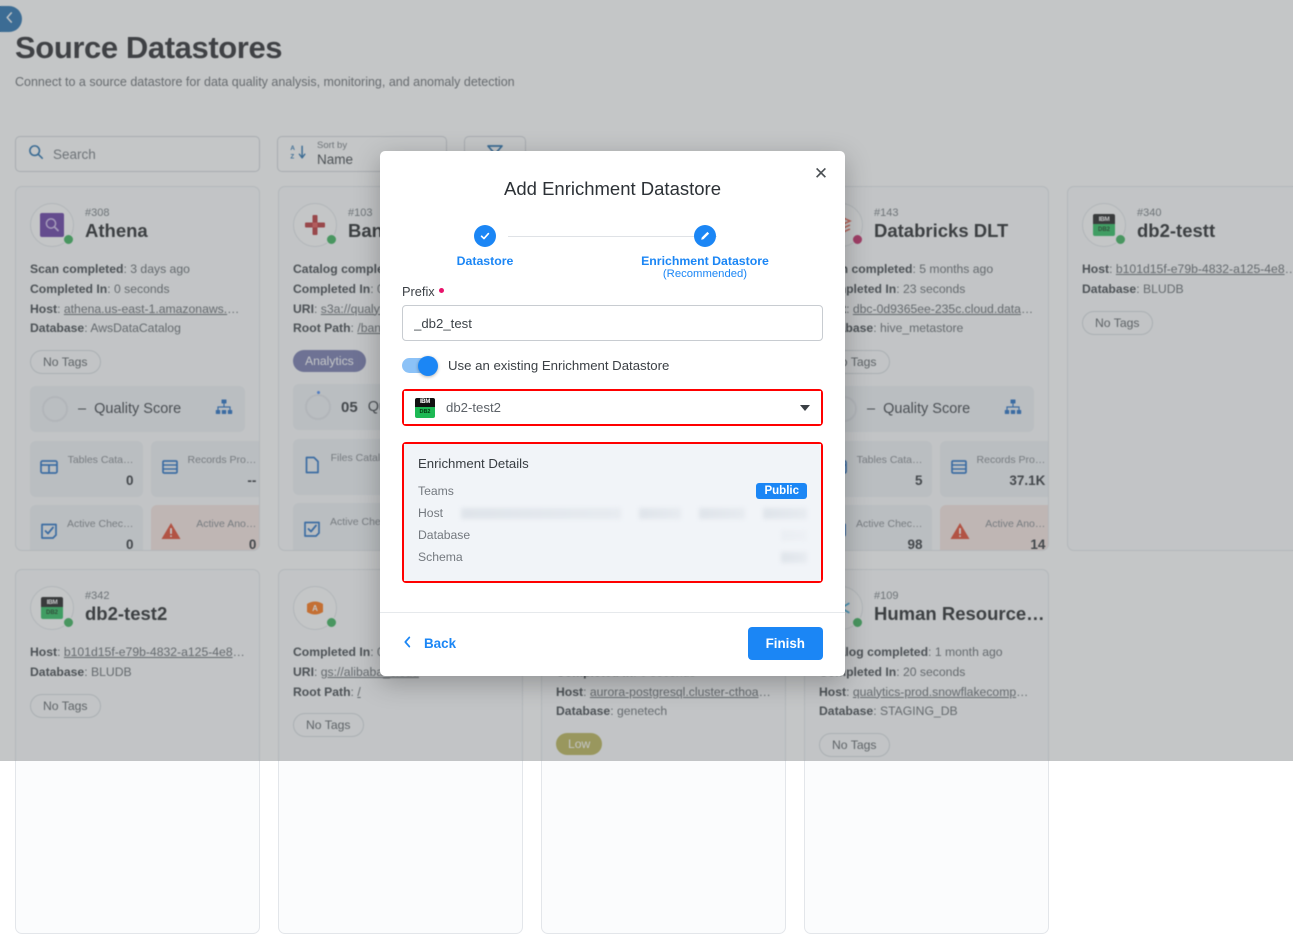 Image resolution: width=1293 pixels, height=934 pixels. What do you see at coordinates (612, 323) in the screenshot?
I see `prefix-input` at bounding box center [612, 323].